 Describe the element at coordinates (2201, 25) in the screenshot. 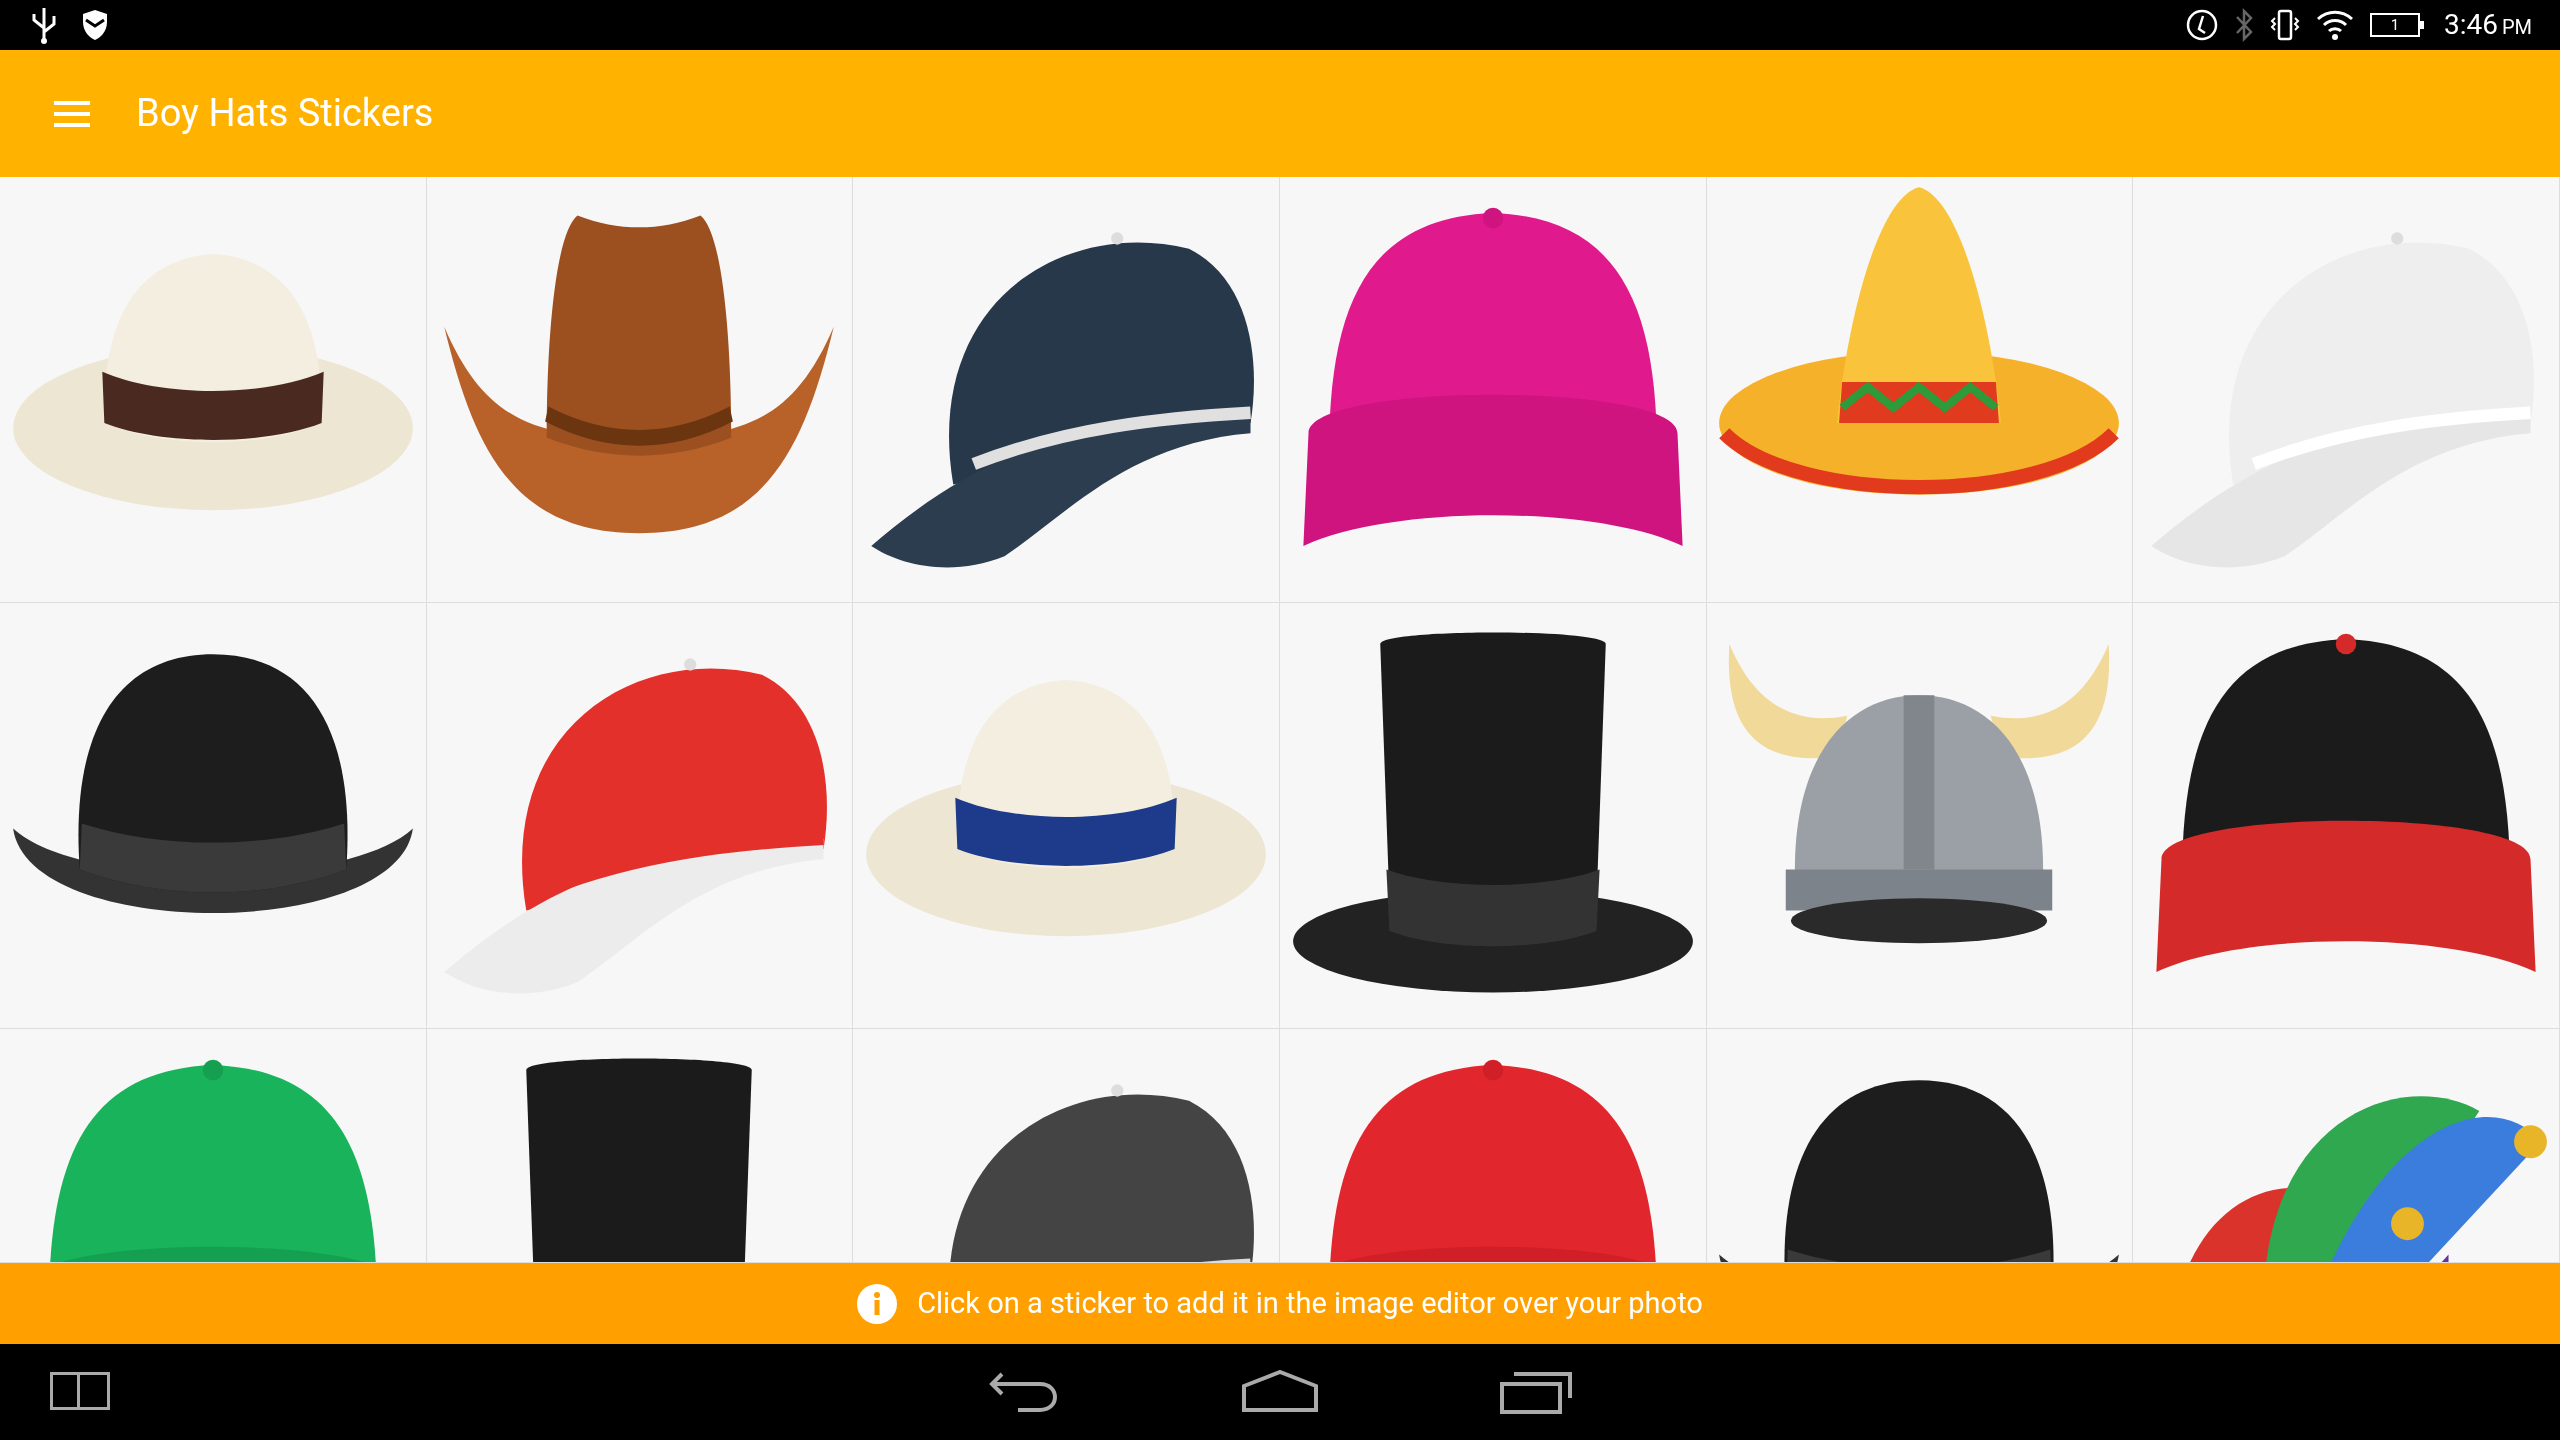

I see `alarm-icon` at that location.